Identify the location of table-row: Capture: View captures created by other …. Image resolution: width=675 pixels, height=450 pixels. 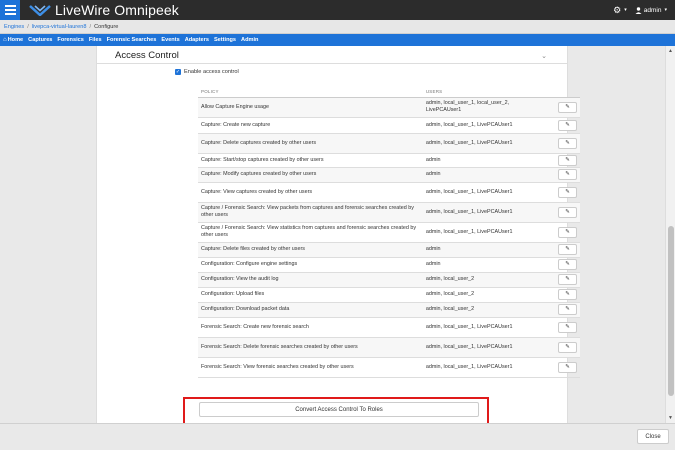
(389, 192).